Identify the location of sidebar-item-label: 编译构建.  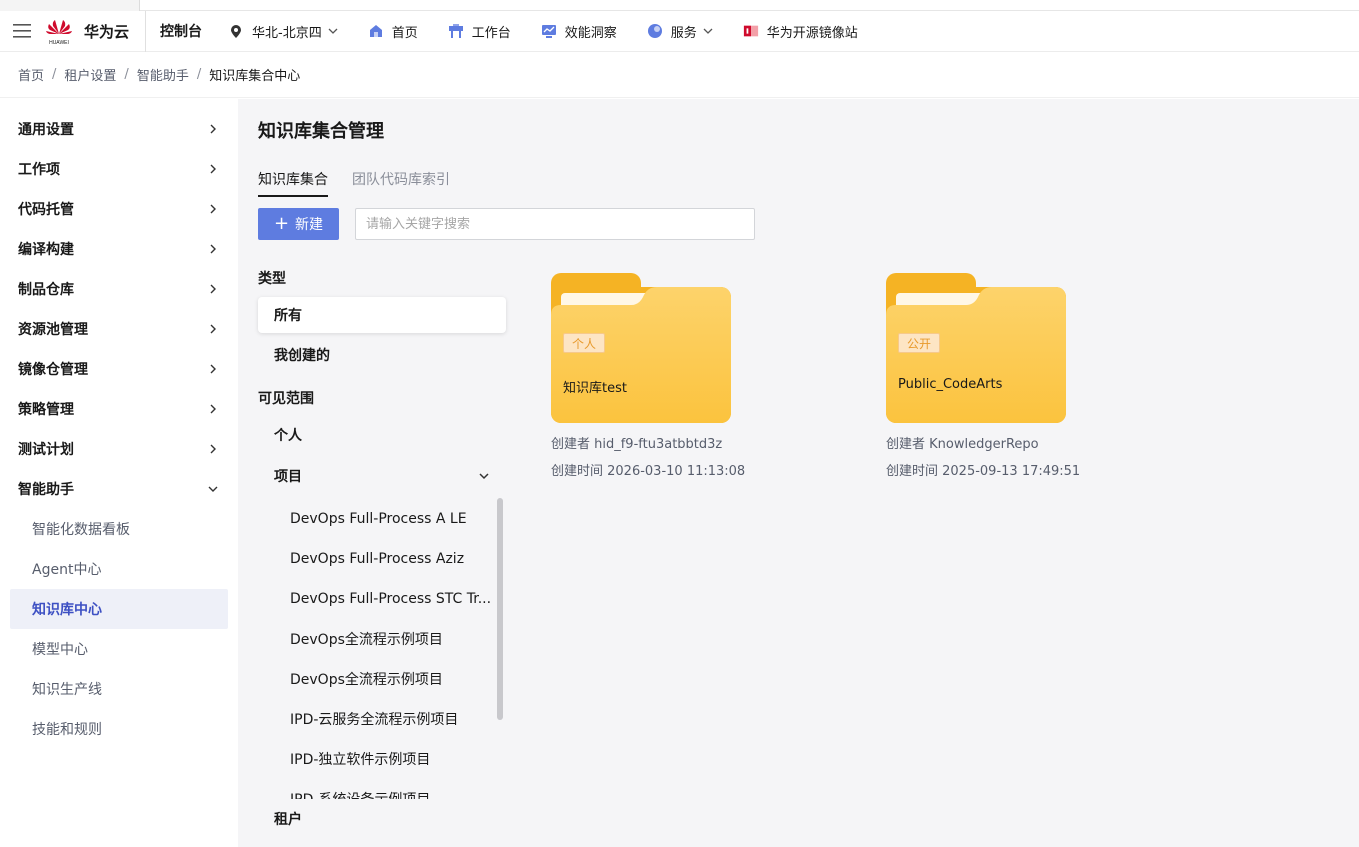
(46, 250).